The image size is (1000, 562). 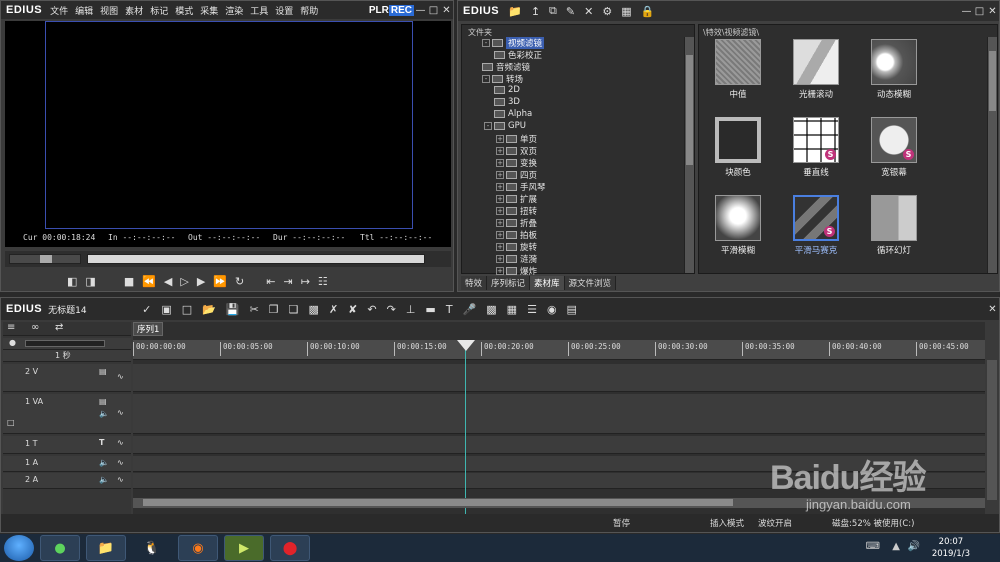 I want to click on tree-item-fold: + 折叠, so click(x=516, y=223).